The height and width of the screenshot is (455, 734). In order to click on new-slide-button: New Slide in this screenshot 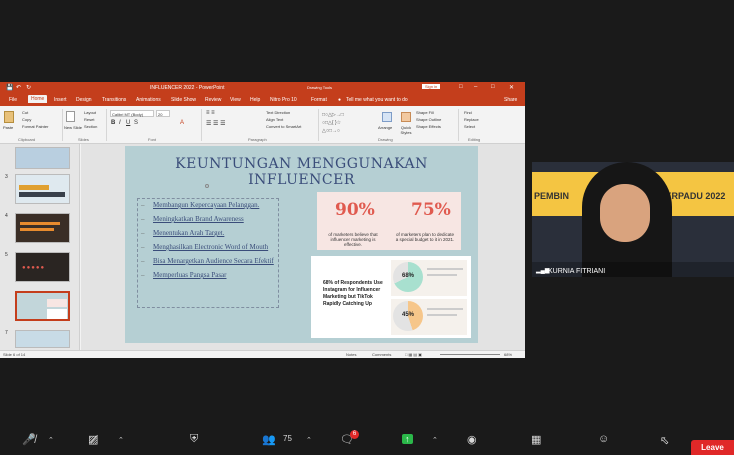, I will do `click(73, 127)`.